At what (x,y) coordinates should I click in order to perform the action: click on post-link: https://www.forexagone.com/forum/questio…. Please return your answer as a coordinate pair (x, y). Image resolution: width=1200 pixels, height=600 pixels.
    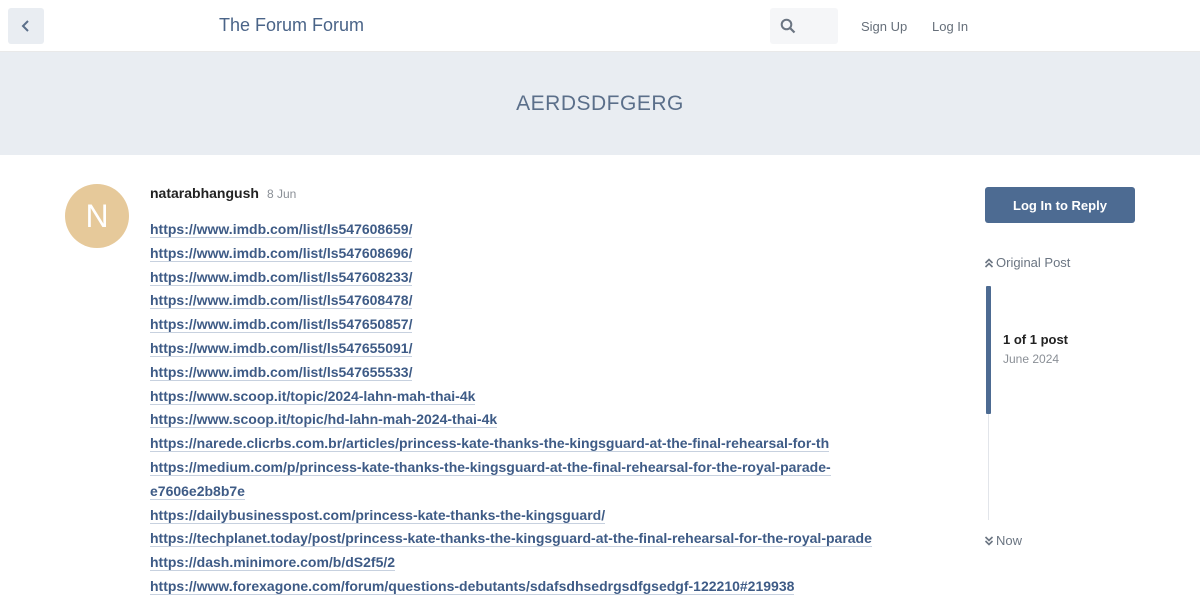
    Looking at the image, I should click on (472, 586).